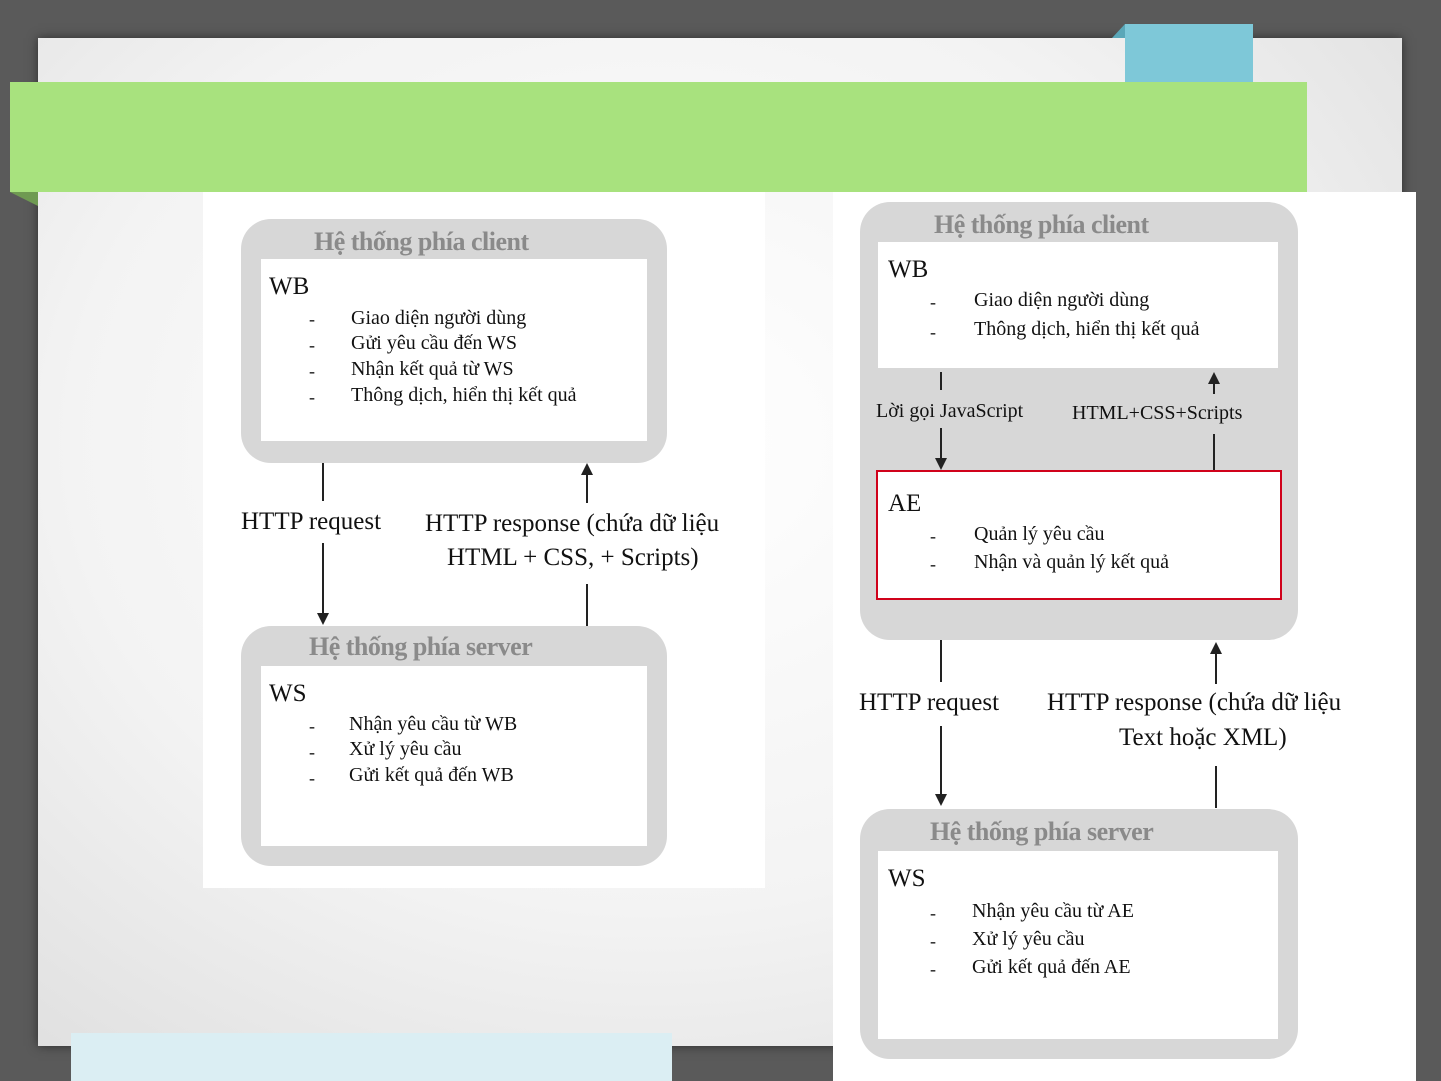  What do you see at coordinates (1051, 967) in the screenshot?
I see `ws-item: Gửi kết quả đến AE` at bounding box center [1051, 967].